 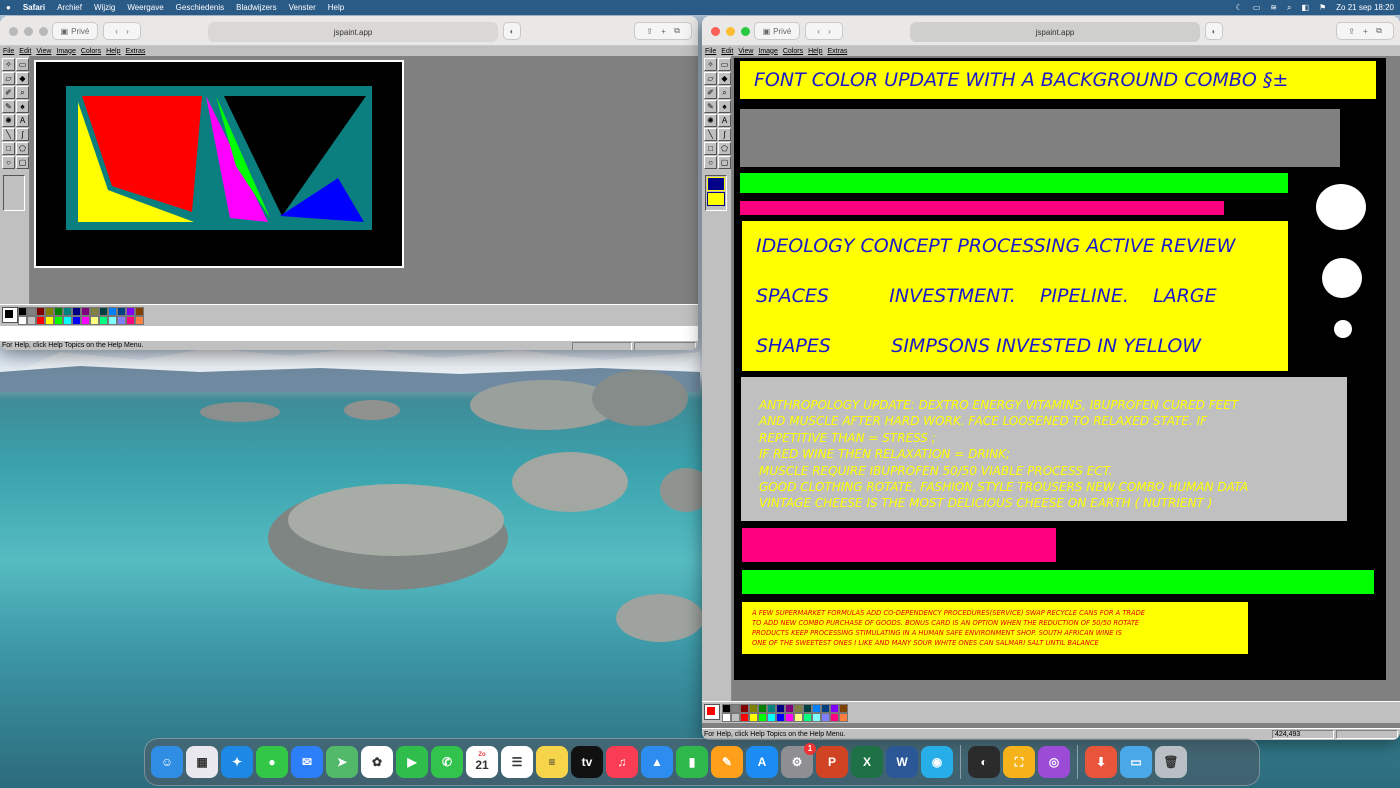 What do you see at coordinates (552, 762) in the screenshot?
I see `notes-icon: ≡` at bounding box center [552, 762].